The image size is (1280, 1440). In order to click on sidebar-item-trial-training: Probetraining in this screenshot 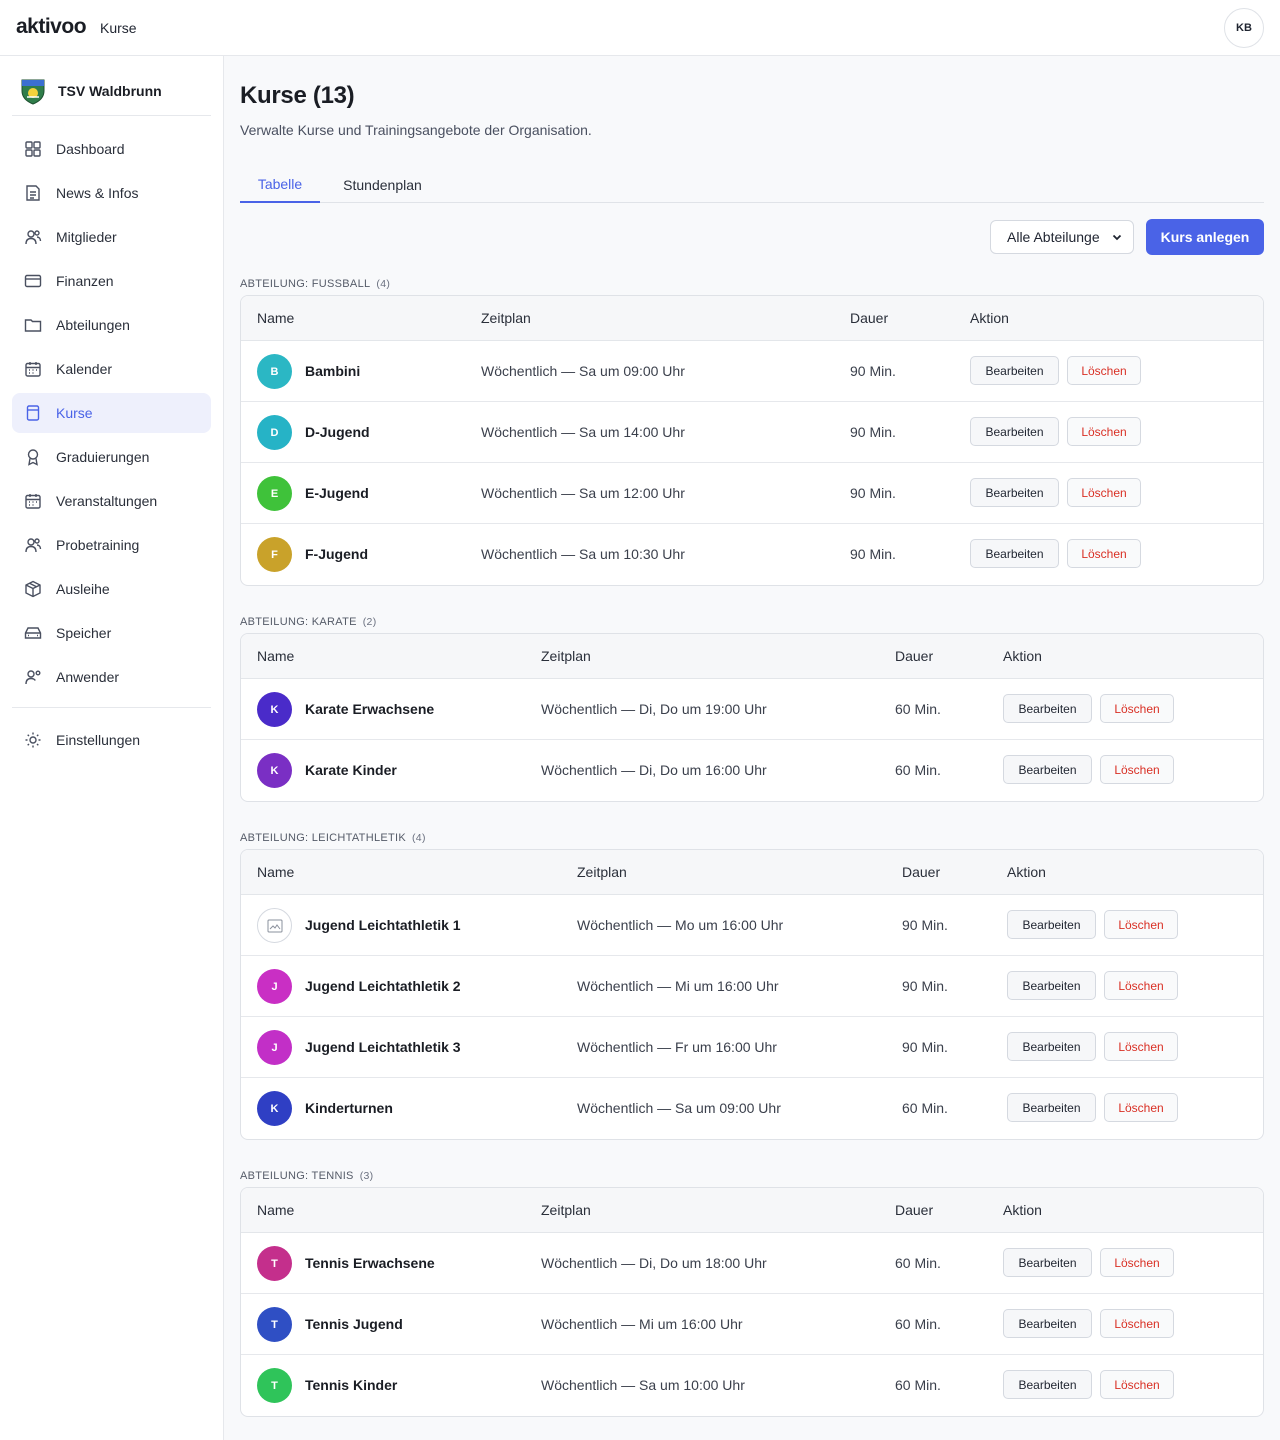, I will do `click(111, 545)`.